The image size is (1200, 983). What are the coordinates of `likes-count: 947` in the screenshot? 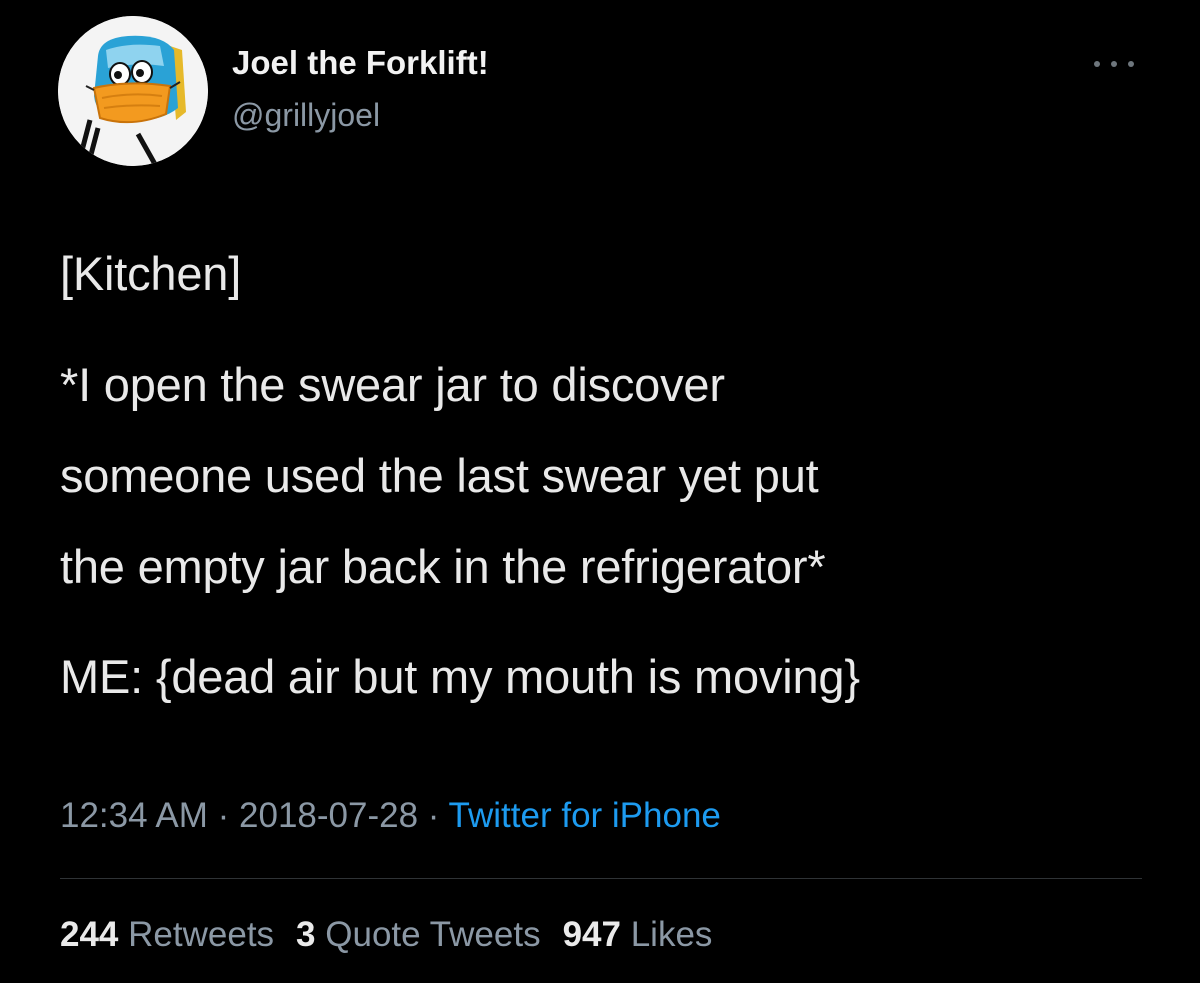 It's located at (591, 934).